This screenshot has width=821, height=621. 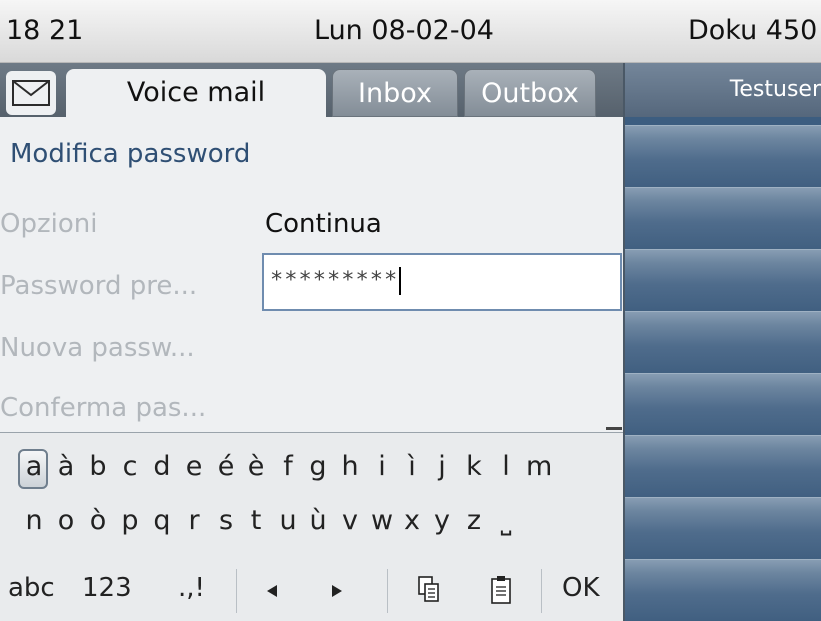 I want to click on key-11: h, so click(x=350, y=466).